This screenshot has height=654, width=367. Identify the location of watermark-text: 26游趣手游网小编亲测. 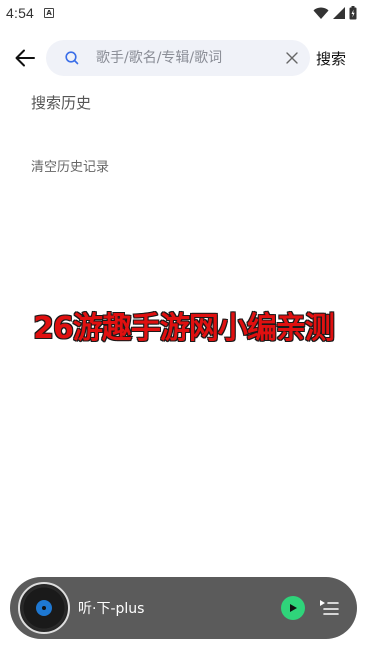
(183, 328).